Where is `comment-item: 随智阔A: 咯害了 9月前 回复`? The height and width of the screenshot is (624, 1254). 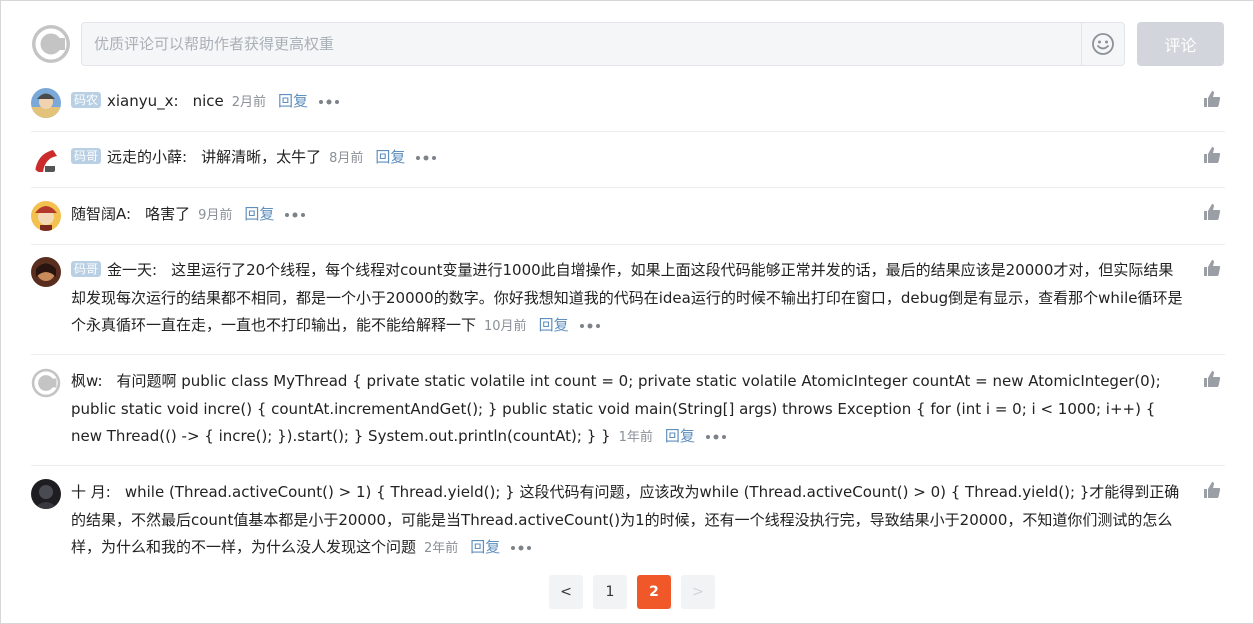 comment-item: 随智阔A: 咯害了 9月前 回复 is located at coordinates (628, 216).